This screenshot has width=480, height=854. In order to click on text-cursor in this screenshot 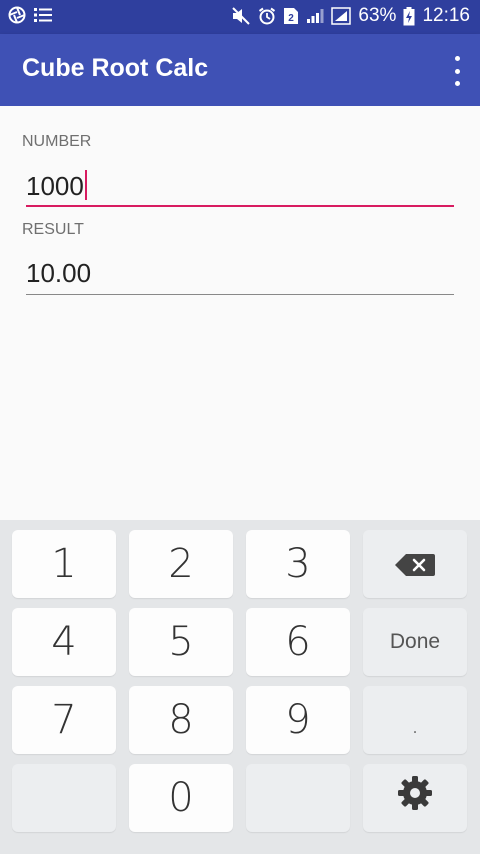, I will do `click(85, 185)`.